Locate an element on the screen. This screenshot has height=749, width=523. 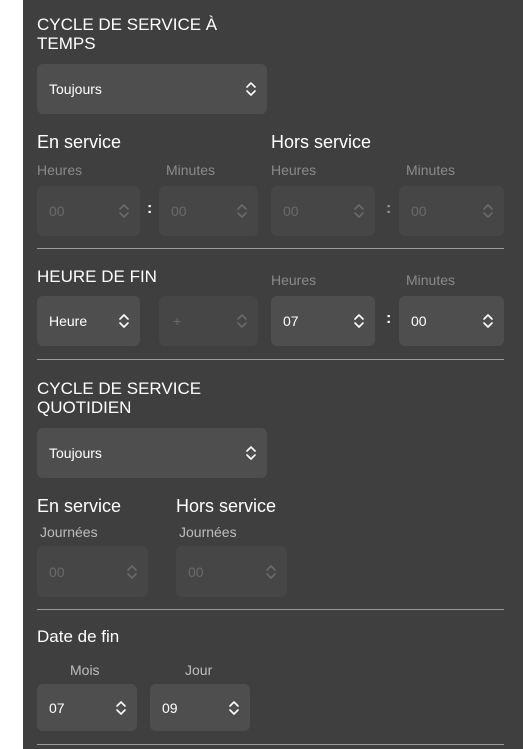
timed-off-hours-select: 00 is located at coordinates (323, 211).